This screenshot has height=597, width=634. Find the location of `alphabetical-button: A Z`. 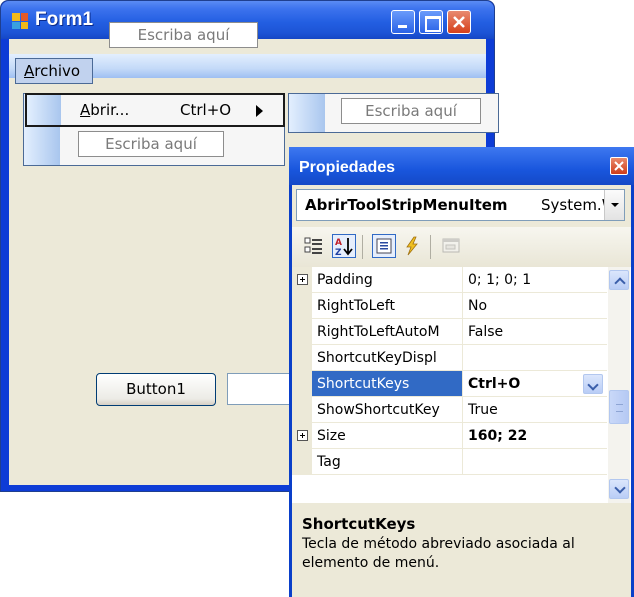

alphabetical-button: A Z is located at coordinates (344, 246).